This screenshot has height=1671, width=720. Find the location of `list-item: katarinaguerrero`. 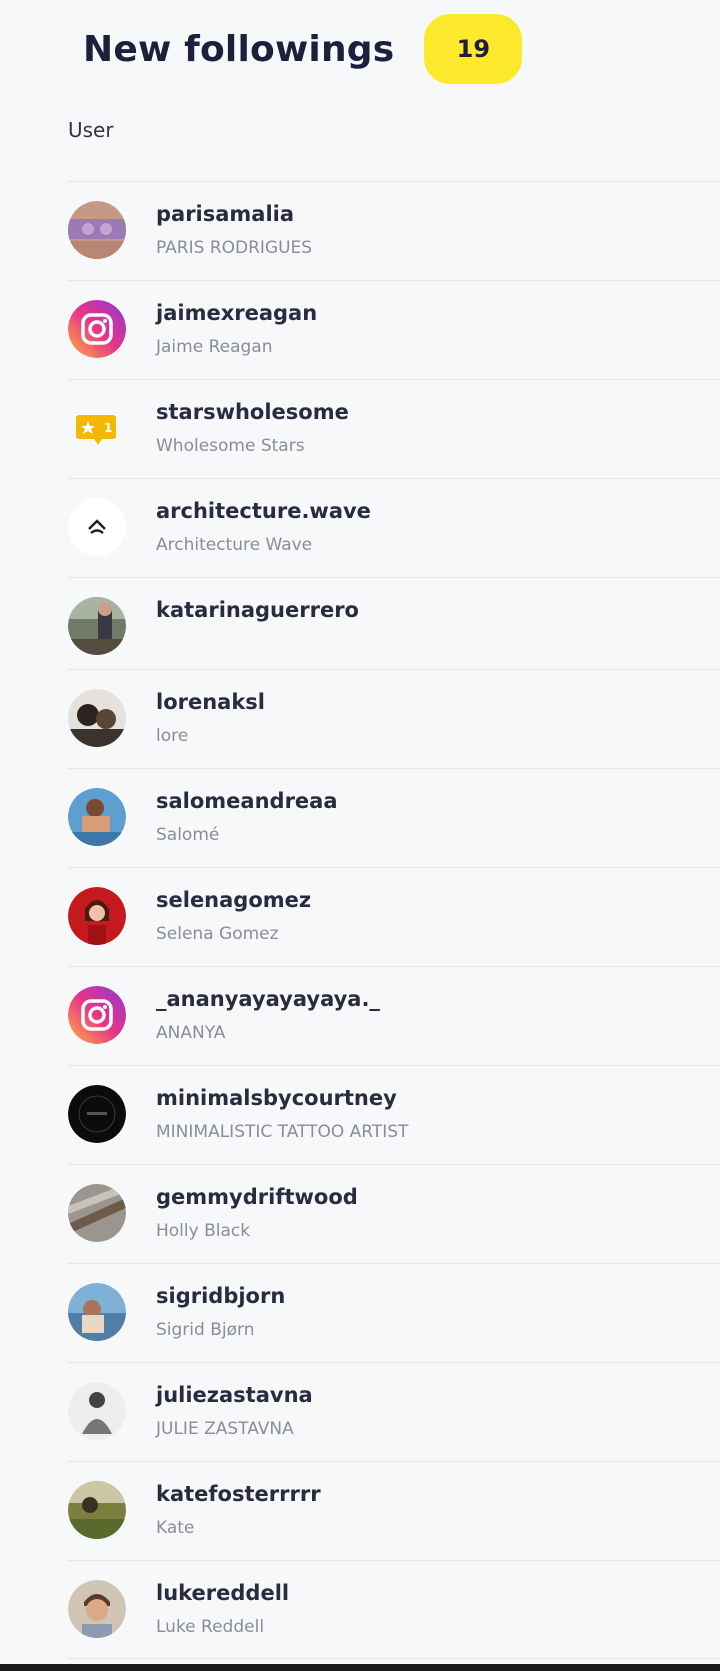

list-item: katarinaguerrero is located at coordinates (394, 623).